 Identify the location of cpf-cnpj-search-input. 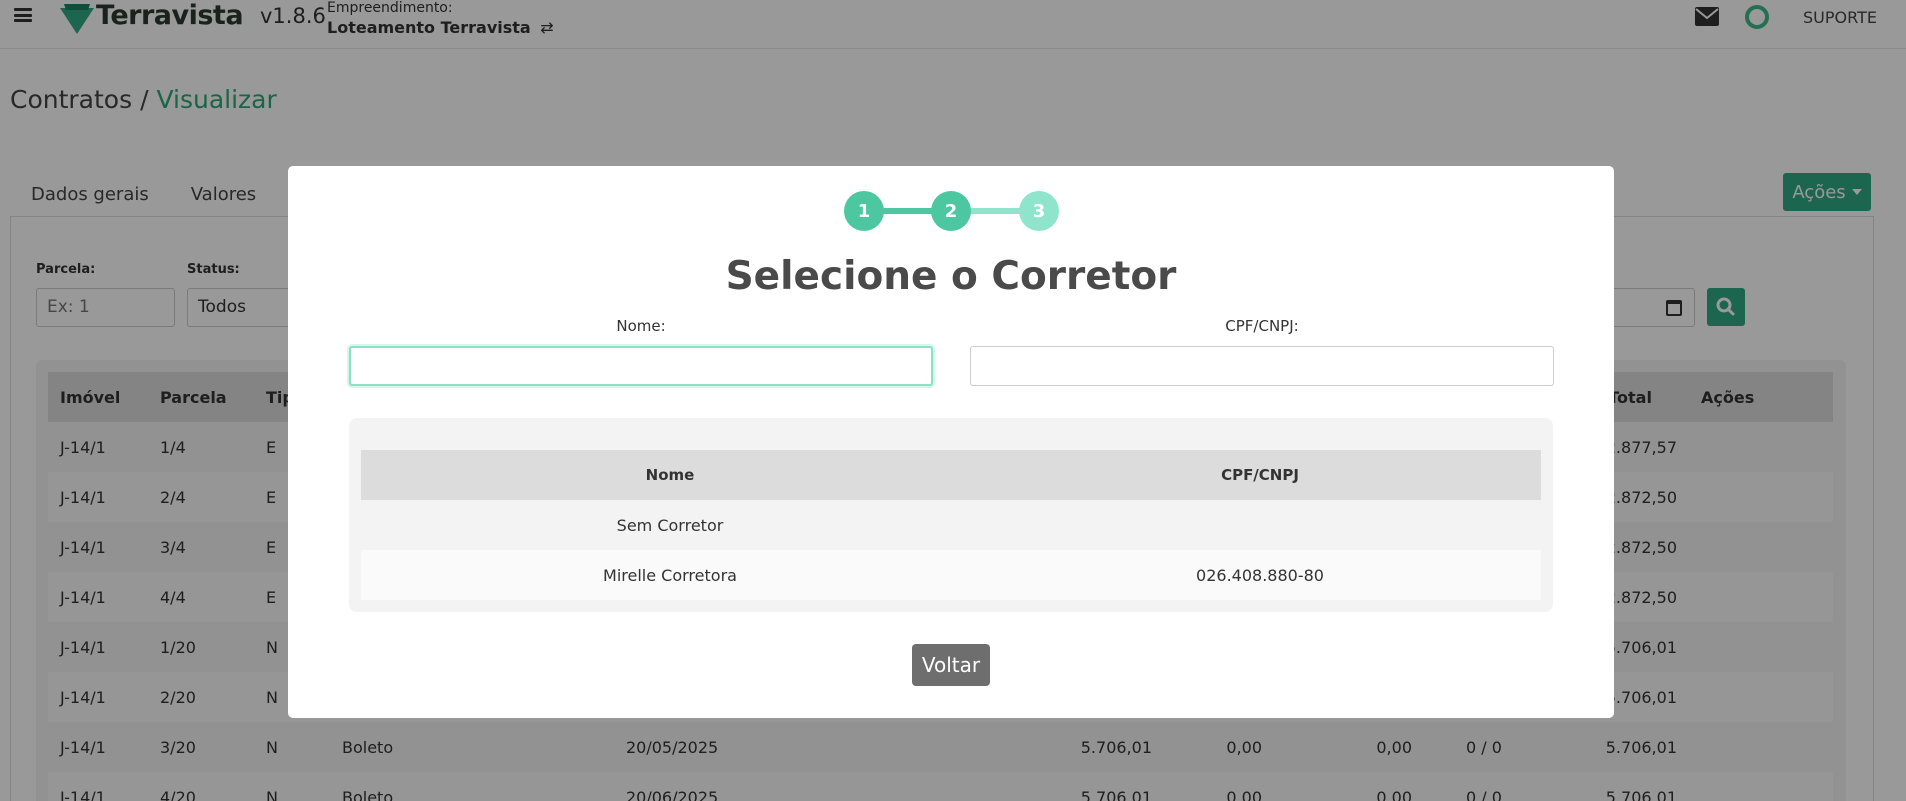
(1262, 366).